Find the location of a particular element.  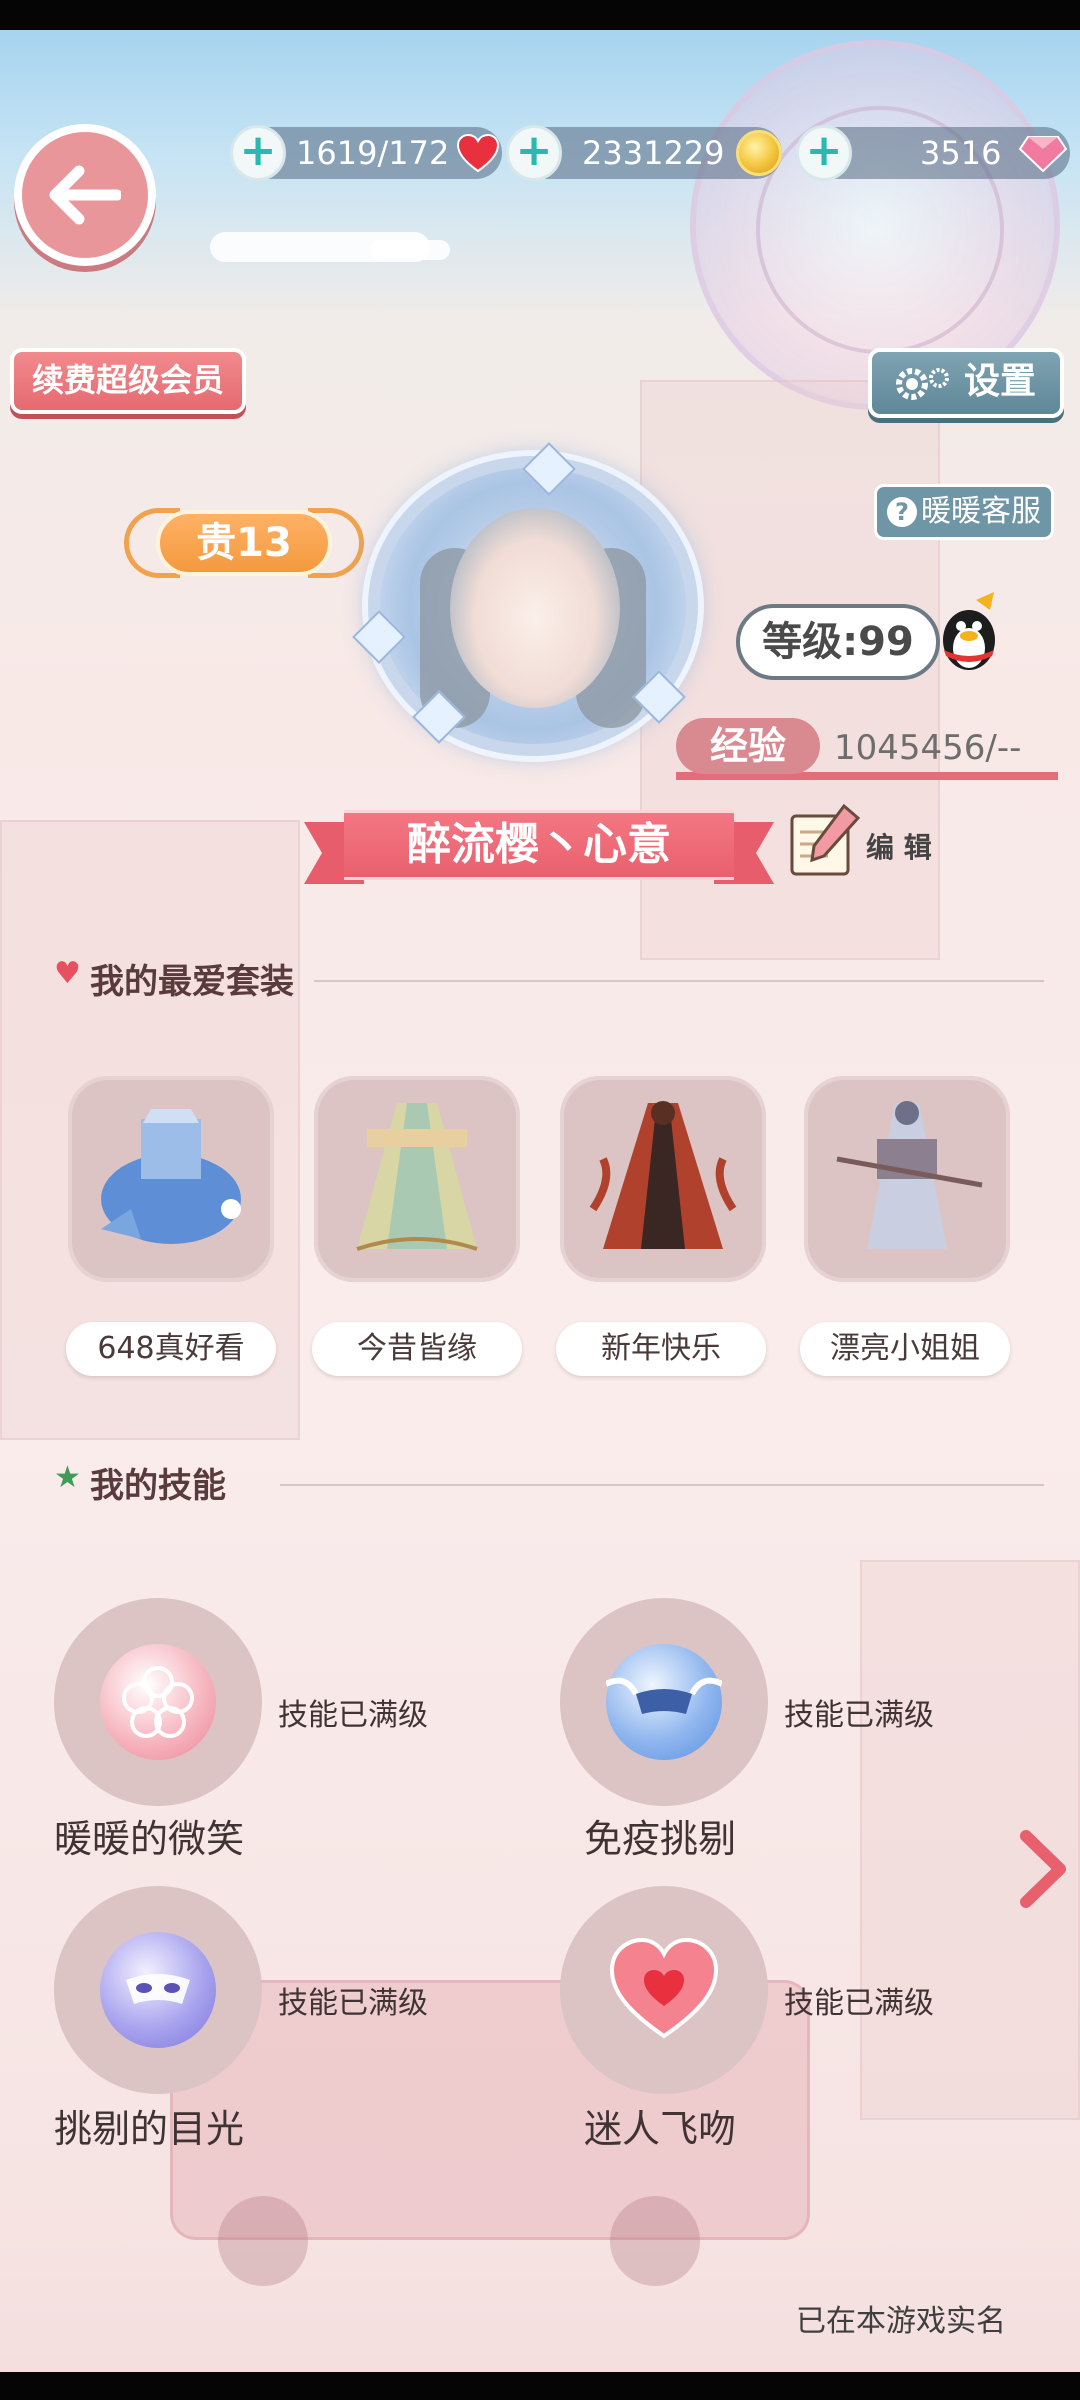

edit-name-button: 编 辑 is located at coordinates (864, 842).